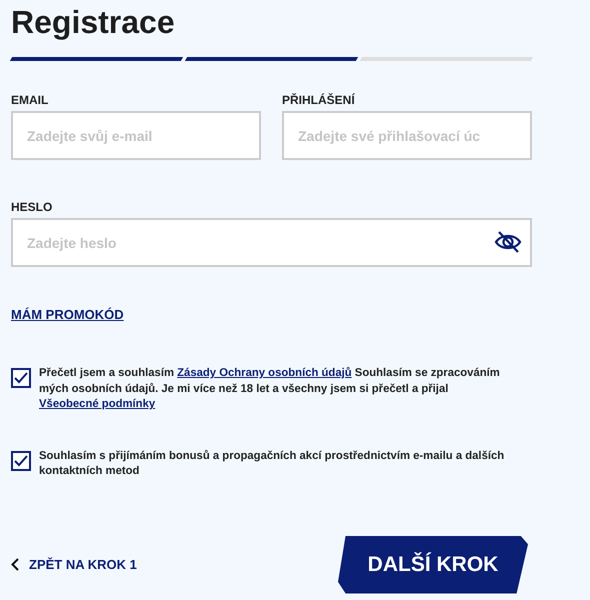  I want to click on terms-link: Všeobecné podmínky, so click(97, 404).